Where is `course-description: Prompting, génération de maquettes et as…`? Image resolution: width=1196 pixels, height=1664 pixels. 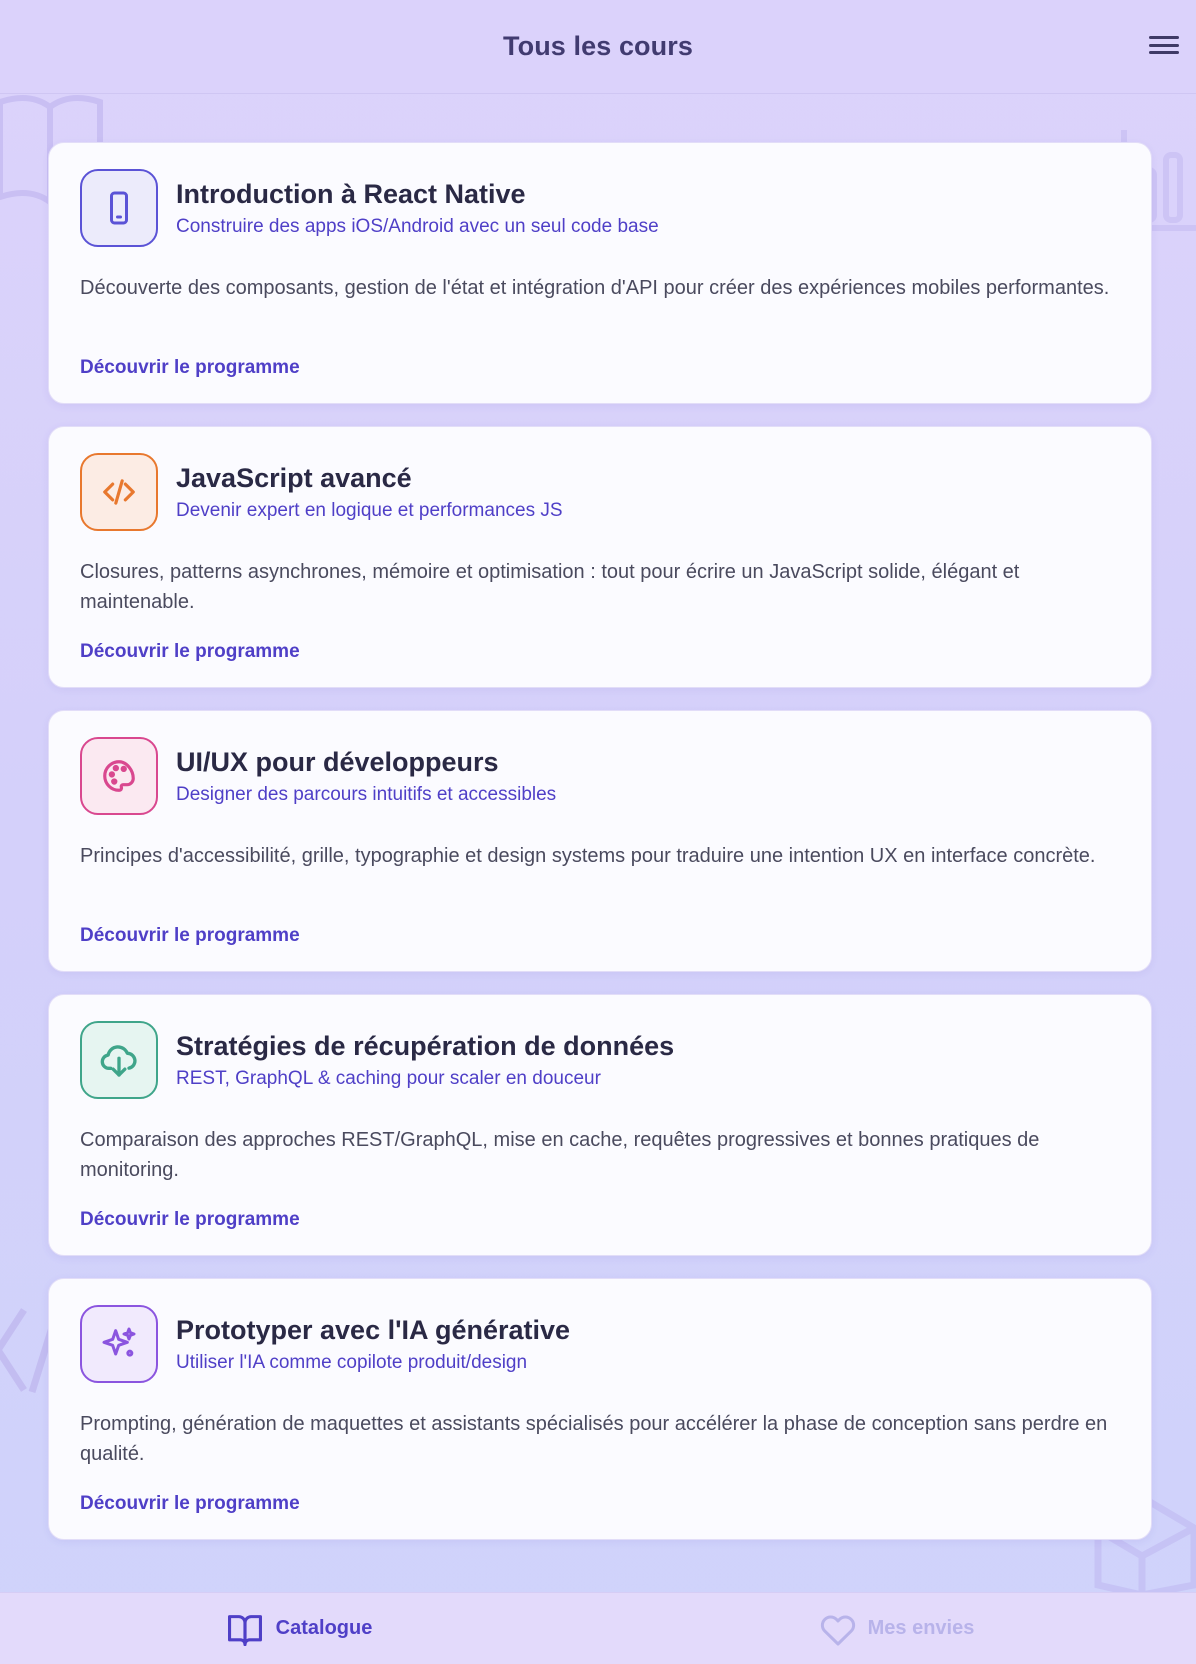 course-description: Prompting, génération de maquettes et as… is located at coordinates (594, 1439).